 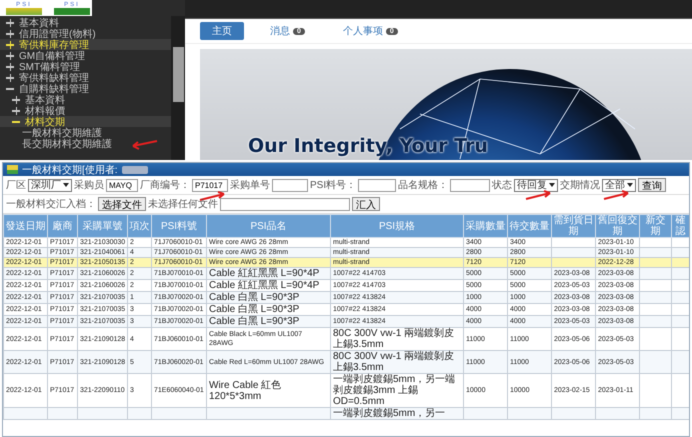 What do you see at coordinates (50, 185) in the screenshot?
I see `dropdown: 深圳厂` at bounding box center [50, 185].